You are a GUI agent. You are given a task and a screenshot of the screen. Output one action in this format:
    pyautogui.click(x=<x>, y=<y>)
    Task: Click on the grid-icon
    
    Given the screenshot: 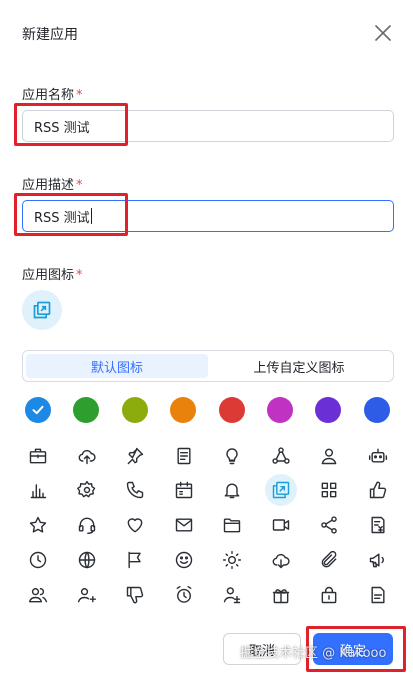 What is the action you would take?
    pyautogui.click(x=329, y=490)
    